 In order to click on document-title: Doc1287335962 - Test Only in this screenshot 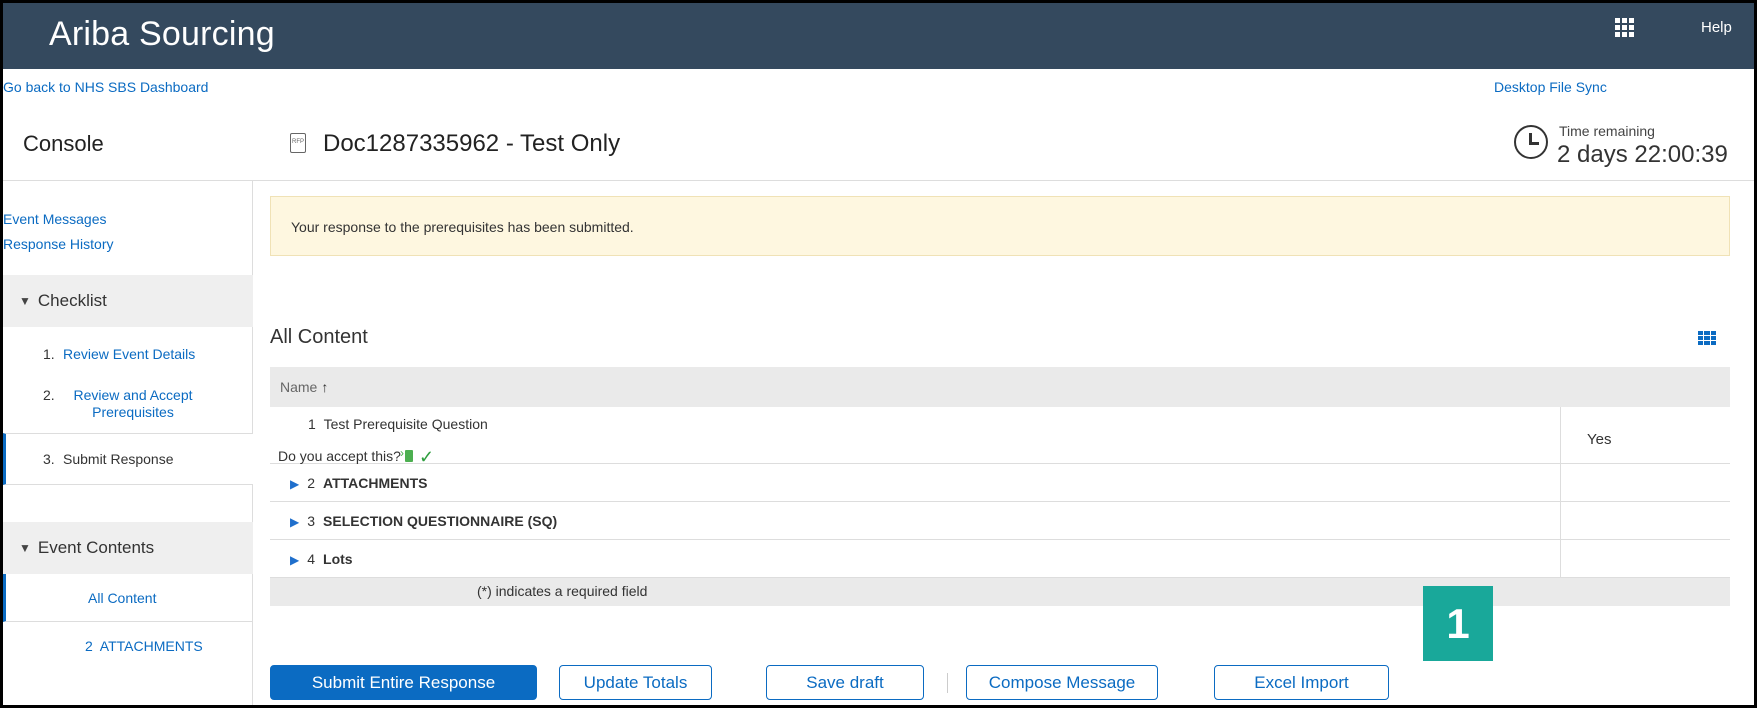, I will do `click(472, 143)`.